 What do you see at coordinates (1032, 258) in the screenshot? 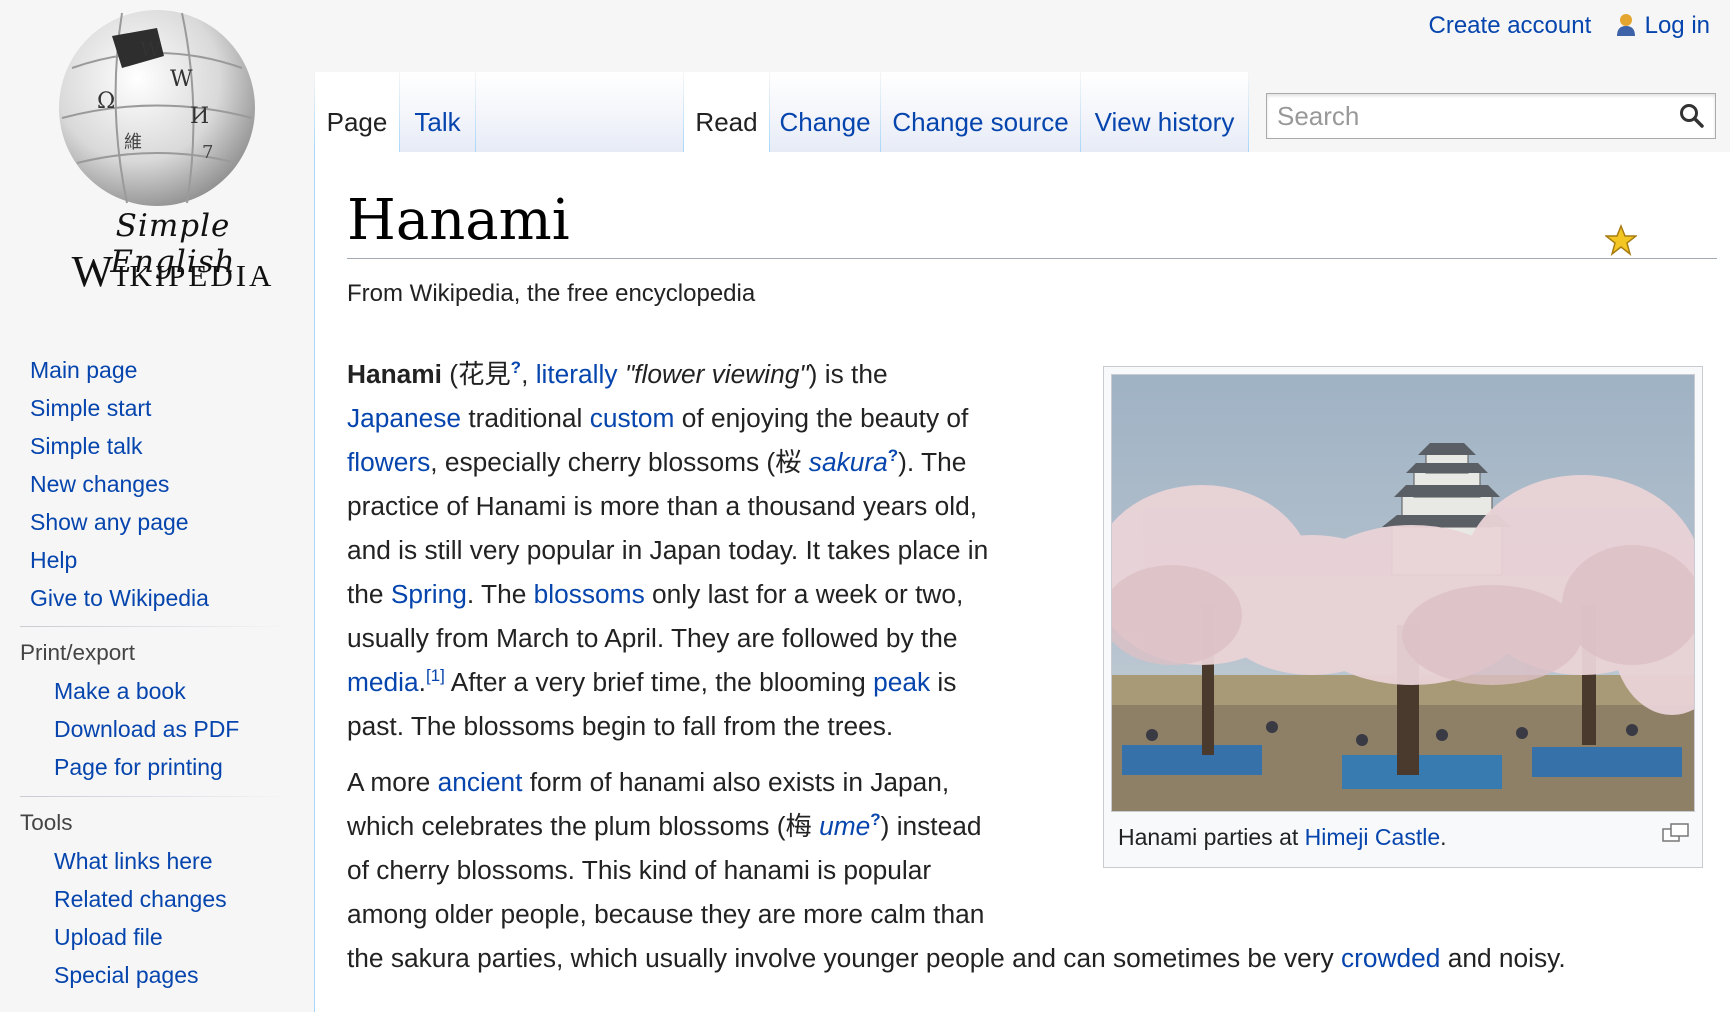
I see `heading-divider` at bounding box center [1032, 258].